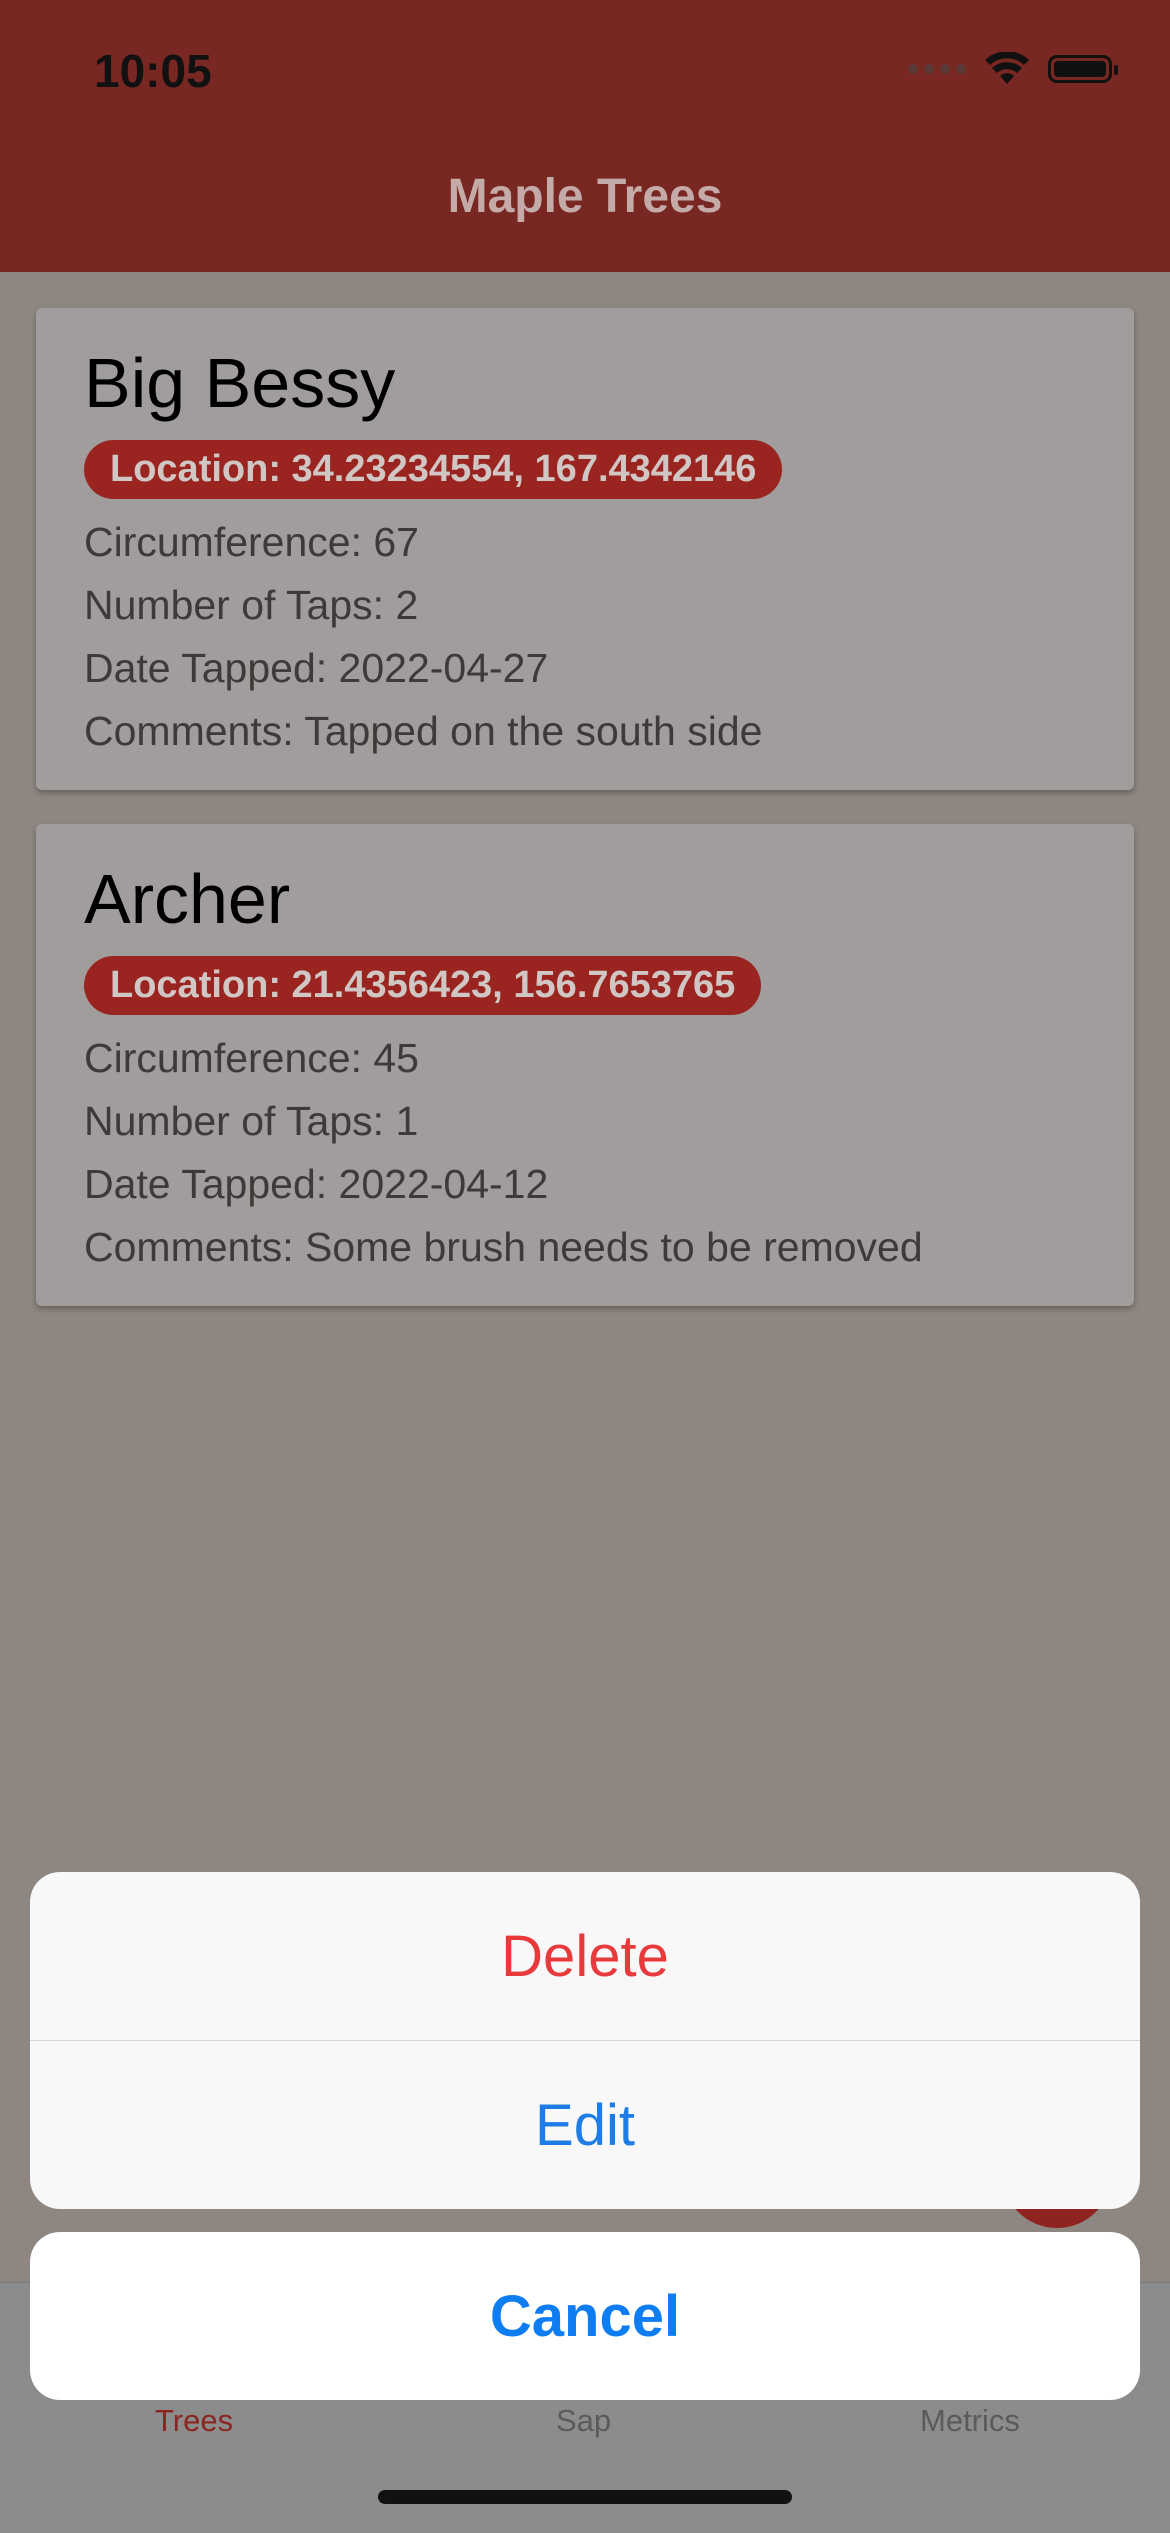 The image size is (1170, 2533). Describe the element at coordinates (423, 731) in the screenshot. I see `tree-comments: Comments: Tapped on the south side` at that location.